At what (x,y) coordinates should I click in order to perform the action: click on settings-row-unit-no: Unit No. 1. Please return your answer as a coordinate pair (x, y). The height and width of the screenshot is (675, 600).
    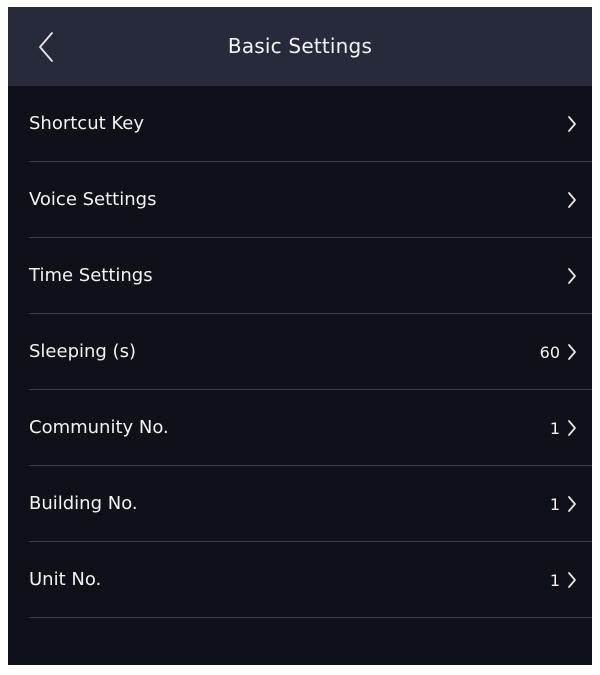
    Looking at the image, I should click on (300, 580).